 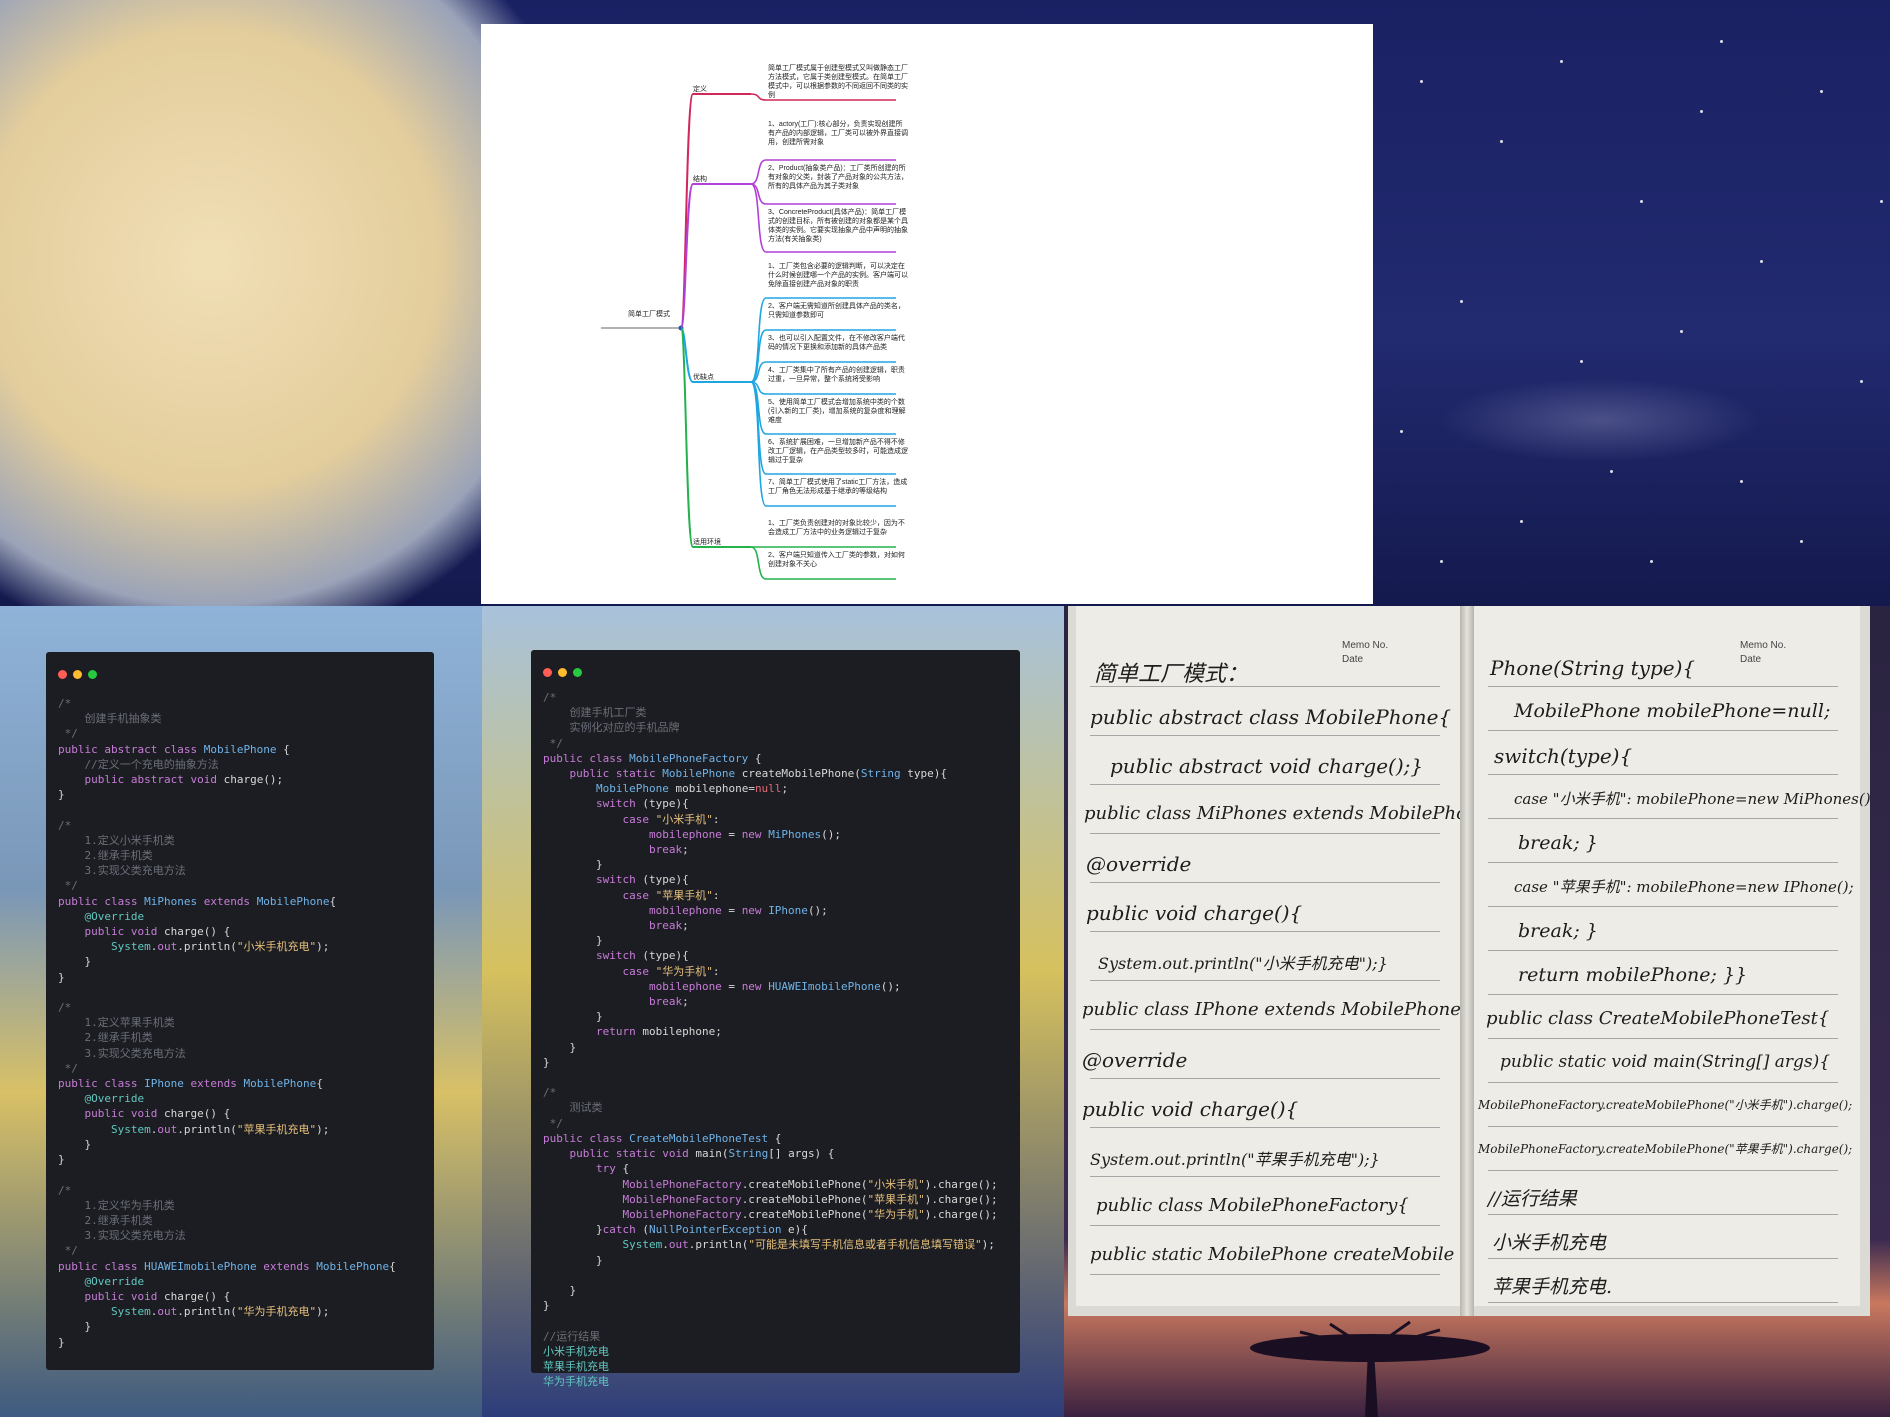 I want to click on code-token: charge();, so click(x=253, y=780).